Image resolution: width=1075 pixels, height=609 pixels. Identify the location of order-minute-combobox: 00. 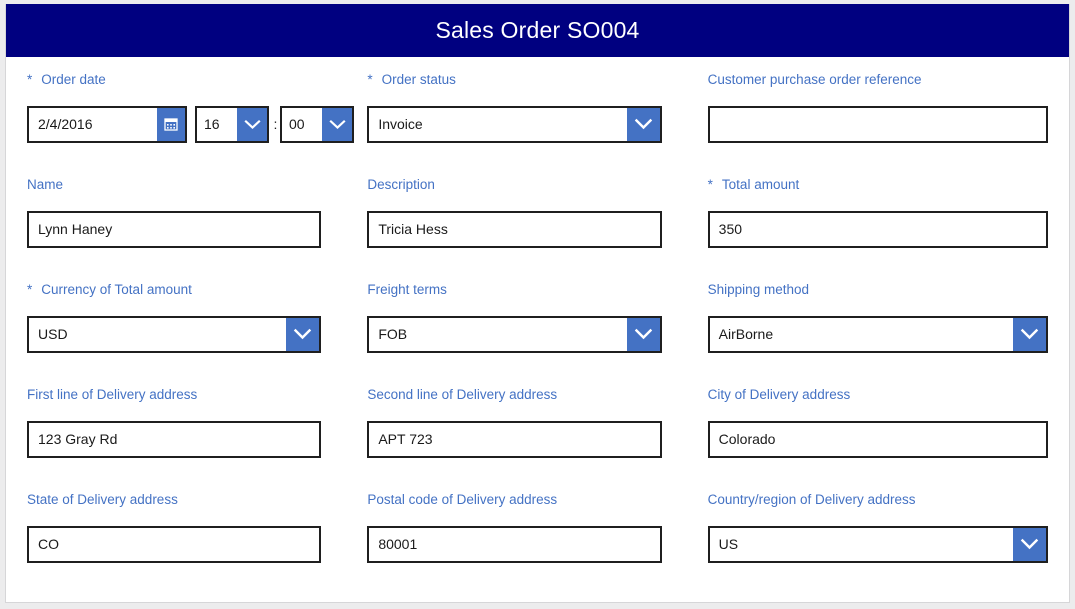
(317, 124).